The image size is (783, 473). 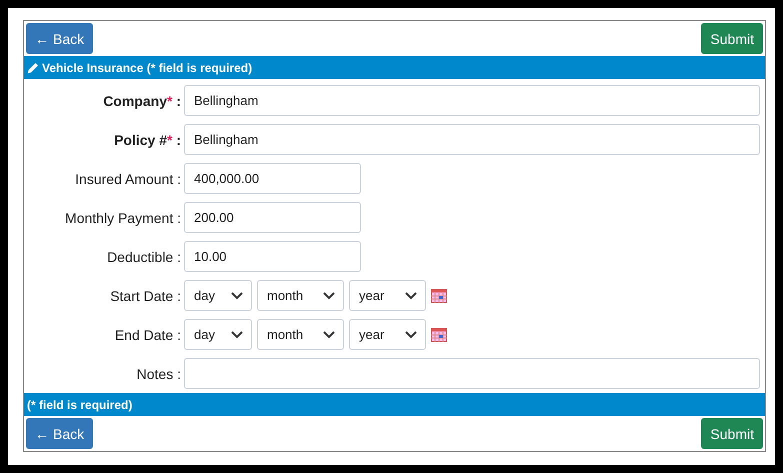 I want to click on footer-note: (* field is required), so click(x=79, y=405).